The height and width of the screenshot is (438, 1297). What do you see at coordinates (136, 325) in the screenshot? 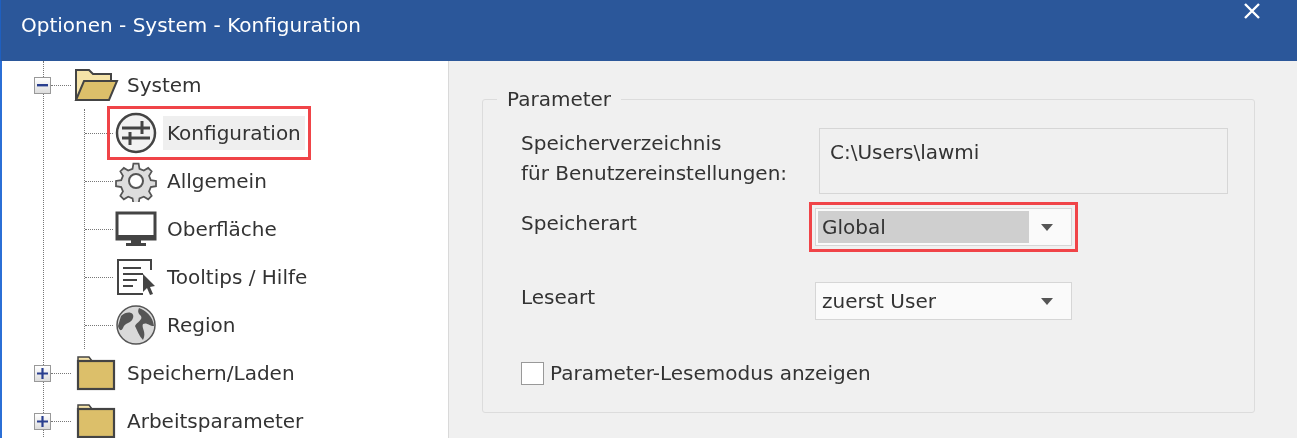
I see `globe-icon` at bounding box center [136, 325].